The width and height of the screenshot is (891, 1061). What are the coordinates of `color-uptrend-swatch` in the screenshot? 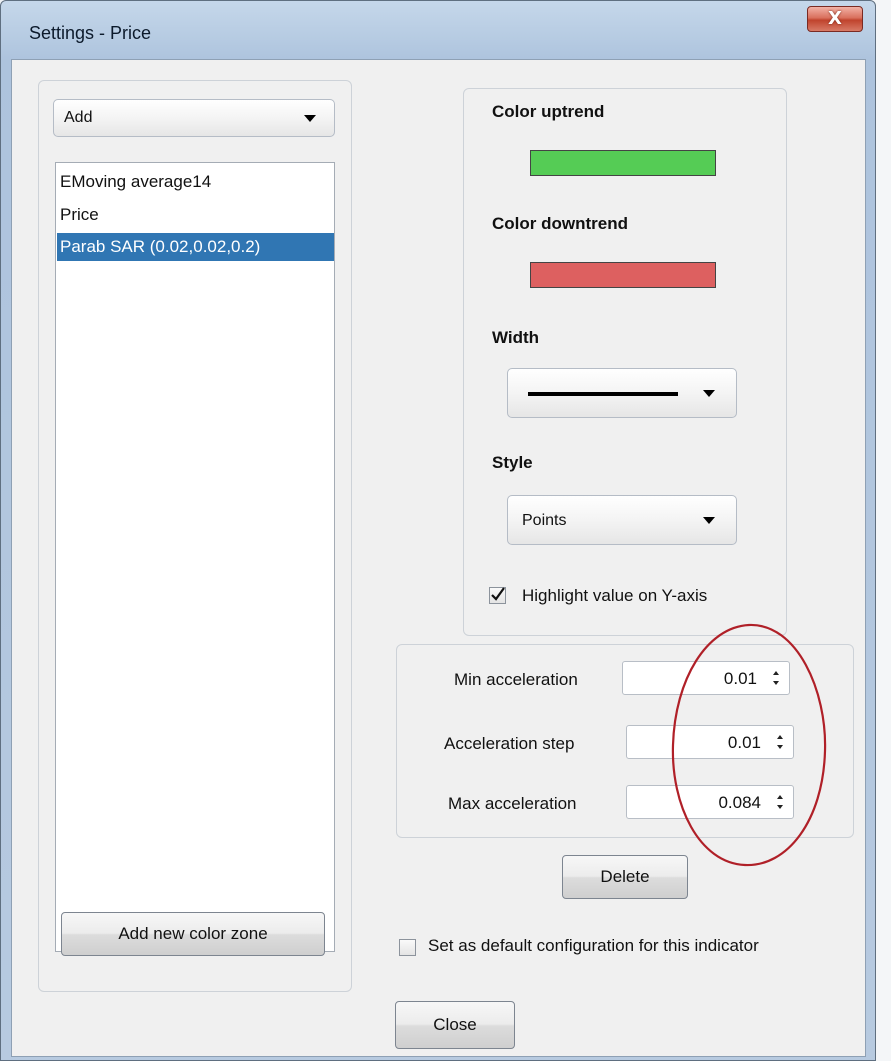 It's located at (623, 163).